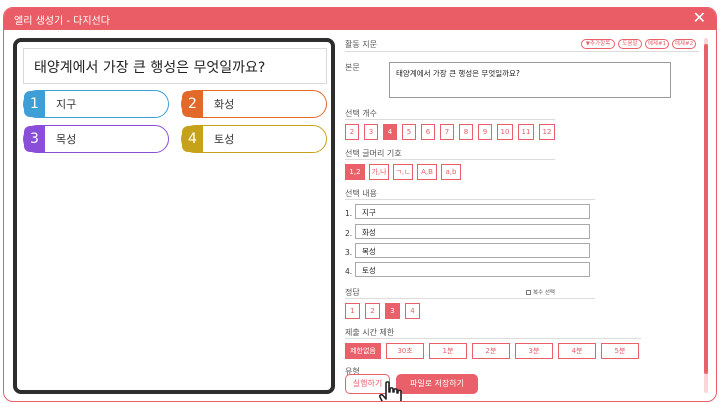  What do you see at coordinates (349, 271) in the screenshot?
I see `content-row-num: 4.` at bounding box center [349, 271].